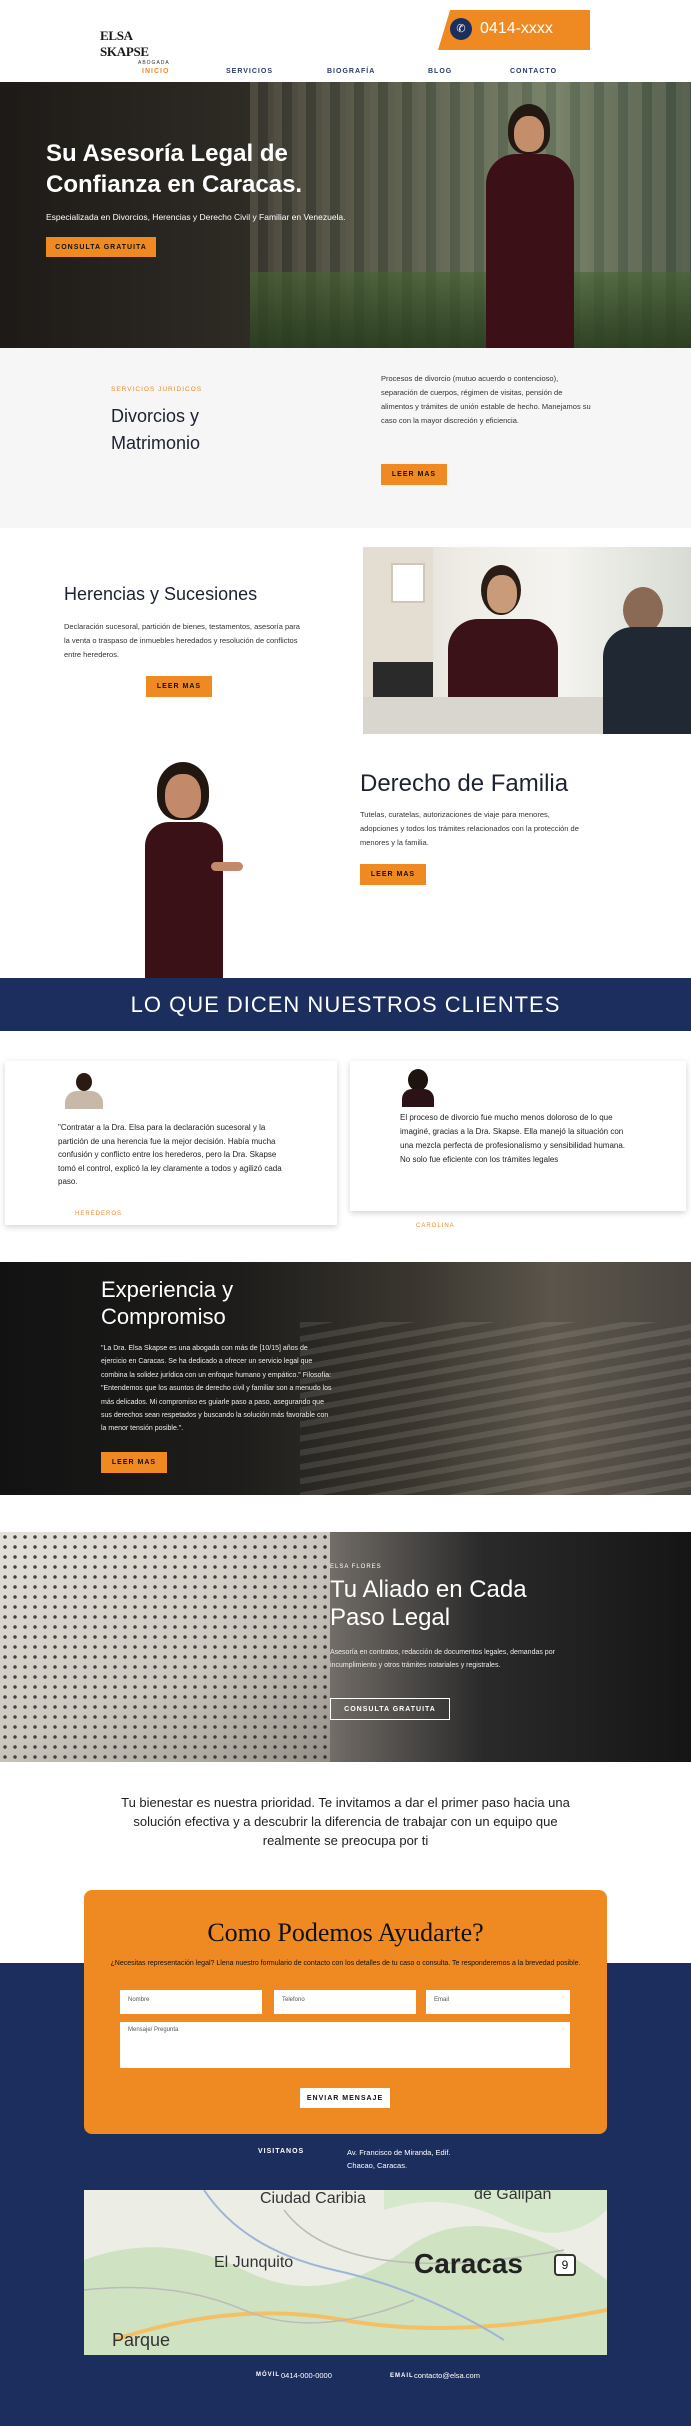  What do you see at coordinates (345, 2098) in the screenshot?
I see `submit-button: ENVIAR MENSAJE` at bounding box center [345, 2098].